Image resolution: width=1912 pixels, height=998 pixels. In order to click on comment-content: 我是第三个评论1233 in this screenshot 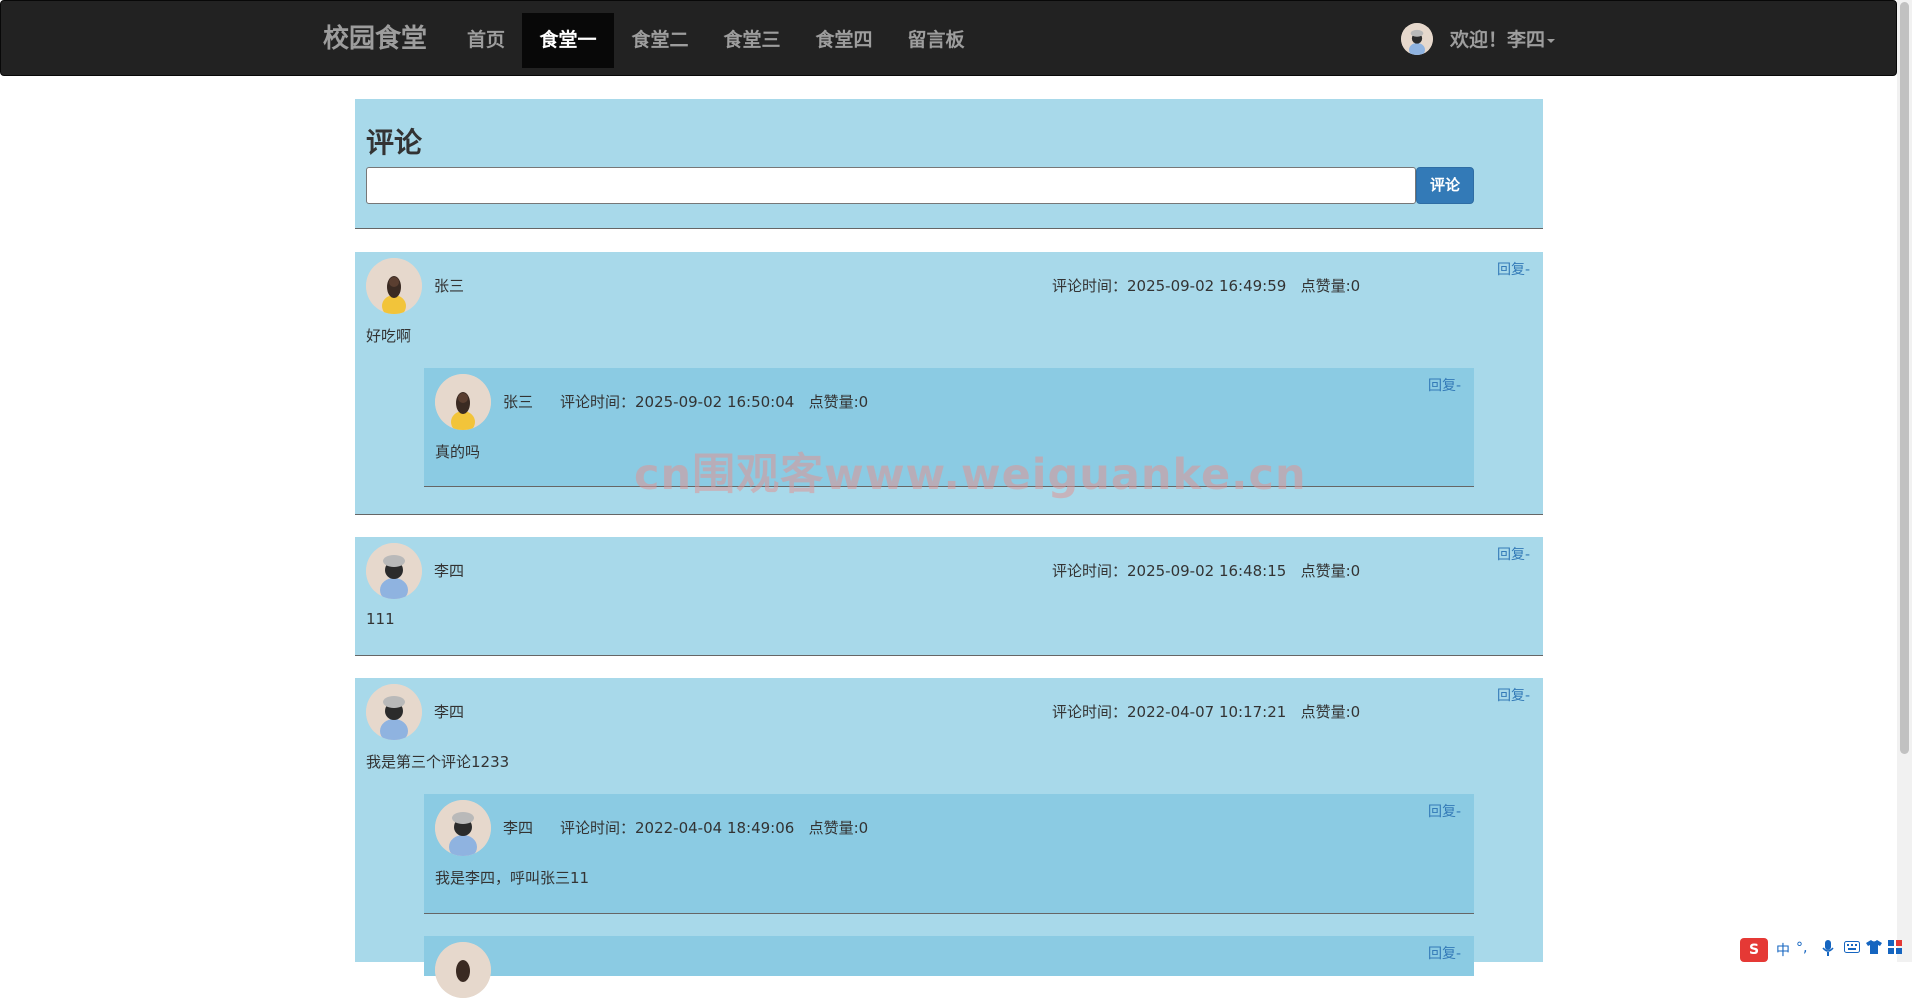, I will do `click(438, 762)`.